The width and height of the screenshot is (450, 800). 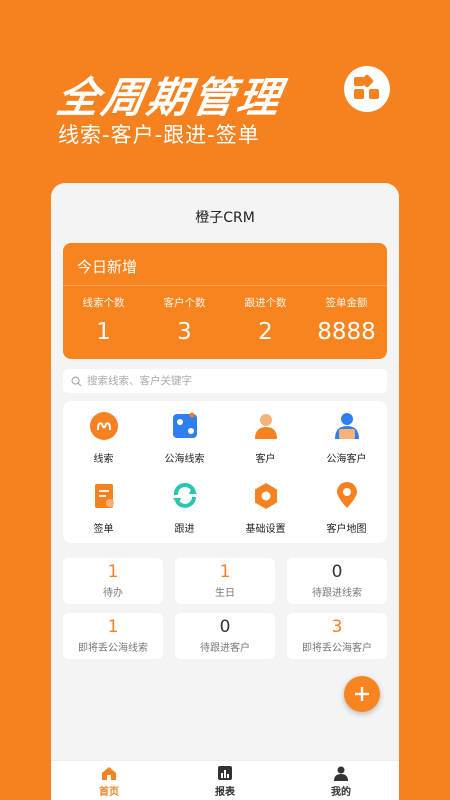 I want to click on grid-item-public-customers: 公海客户, so click(x=346, y=436).